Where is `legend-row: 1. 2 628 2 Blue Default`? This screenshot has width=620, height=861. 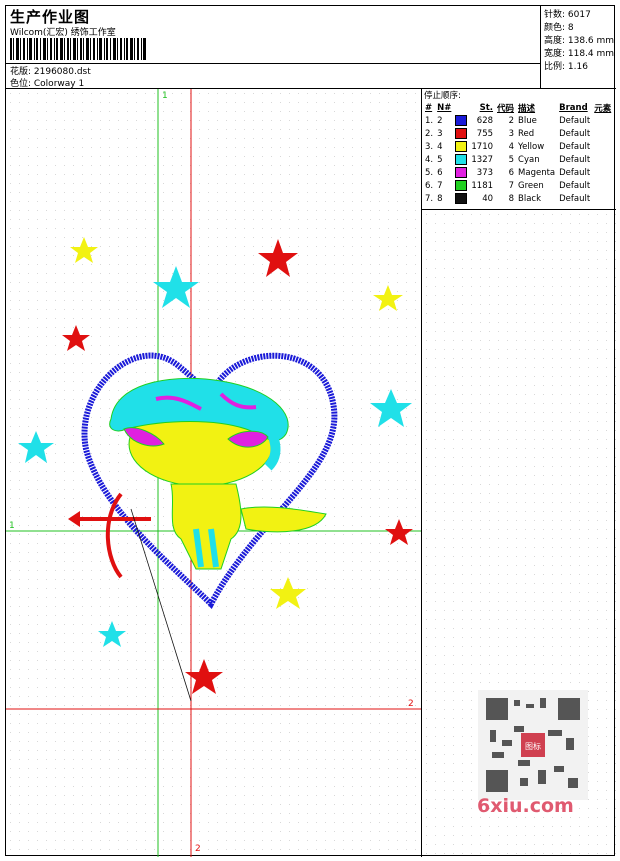 legend-row: 1. 2 628 2 Blue Default is located at coordinates (518, 120).